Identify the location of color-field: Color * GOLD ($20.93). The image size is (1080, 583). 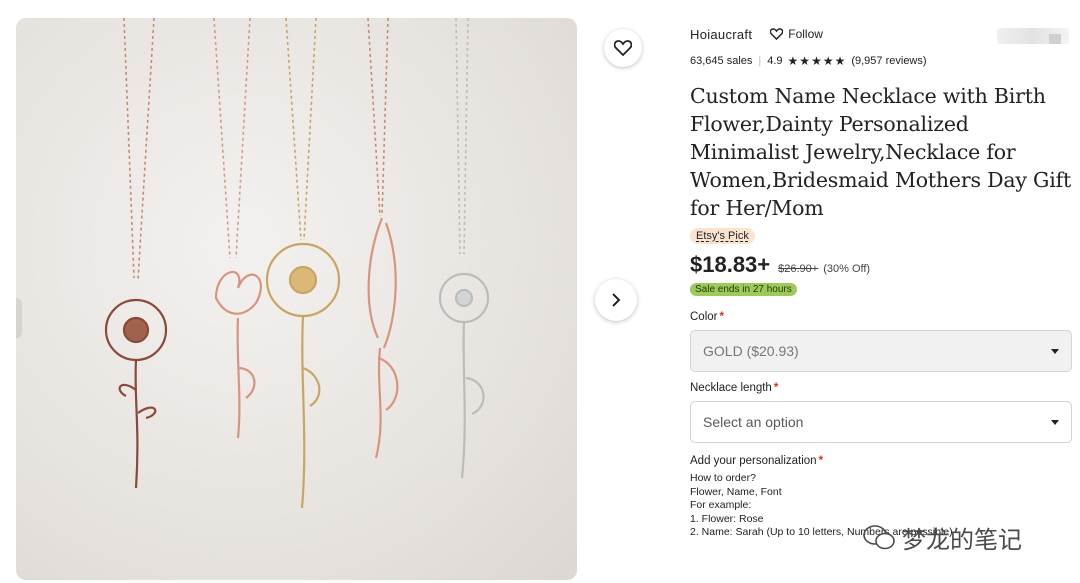
(881, 341).